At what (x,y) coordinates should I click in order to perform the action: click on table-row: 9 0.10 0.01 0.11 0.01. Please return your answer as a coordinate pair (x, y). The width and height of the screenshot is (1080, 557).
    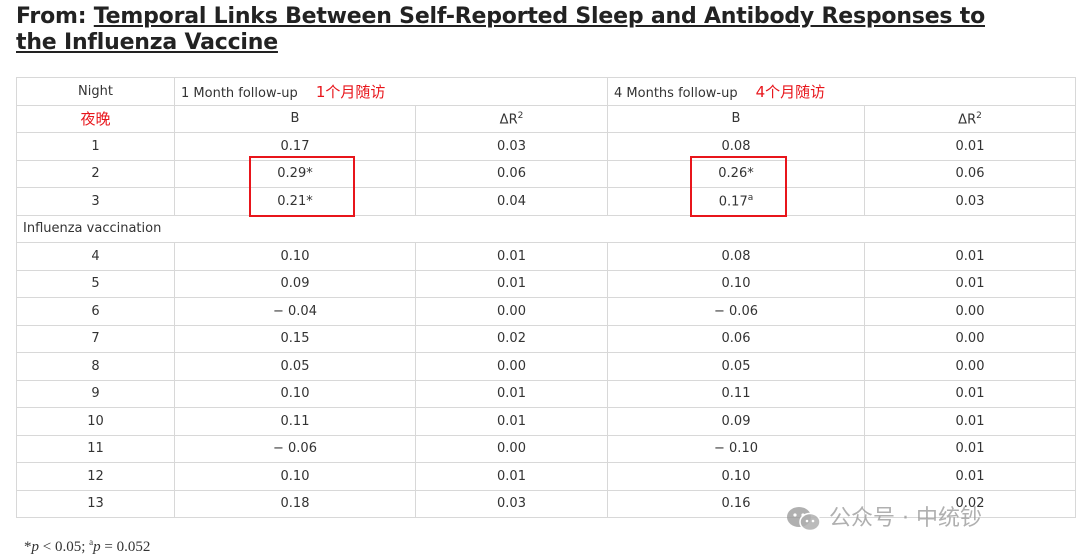
    Looking at the image, I should click on (546, 393).